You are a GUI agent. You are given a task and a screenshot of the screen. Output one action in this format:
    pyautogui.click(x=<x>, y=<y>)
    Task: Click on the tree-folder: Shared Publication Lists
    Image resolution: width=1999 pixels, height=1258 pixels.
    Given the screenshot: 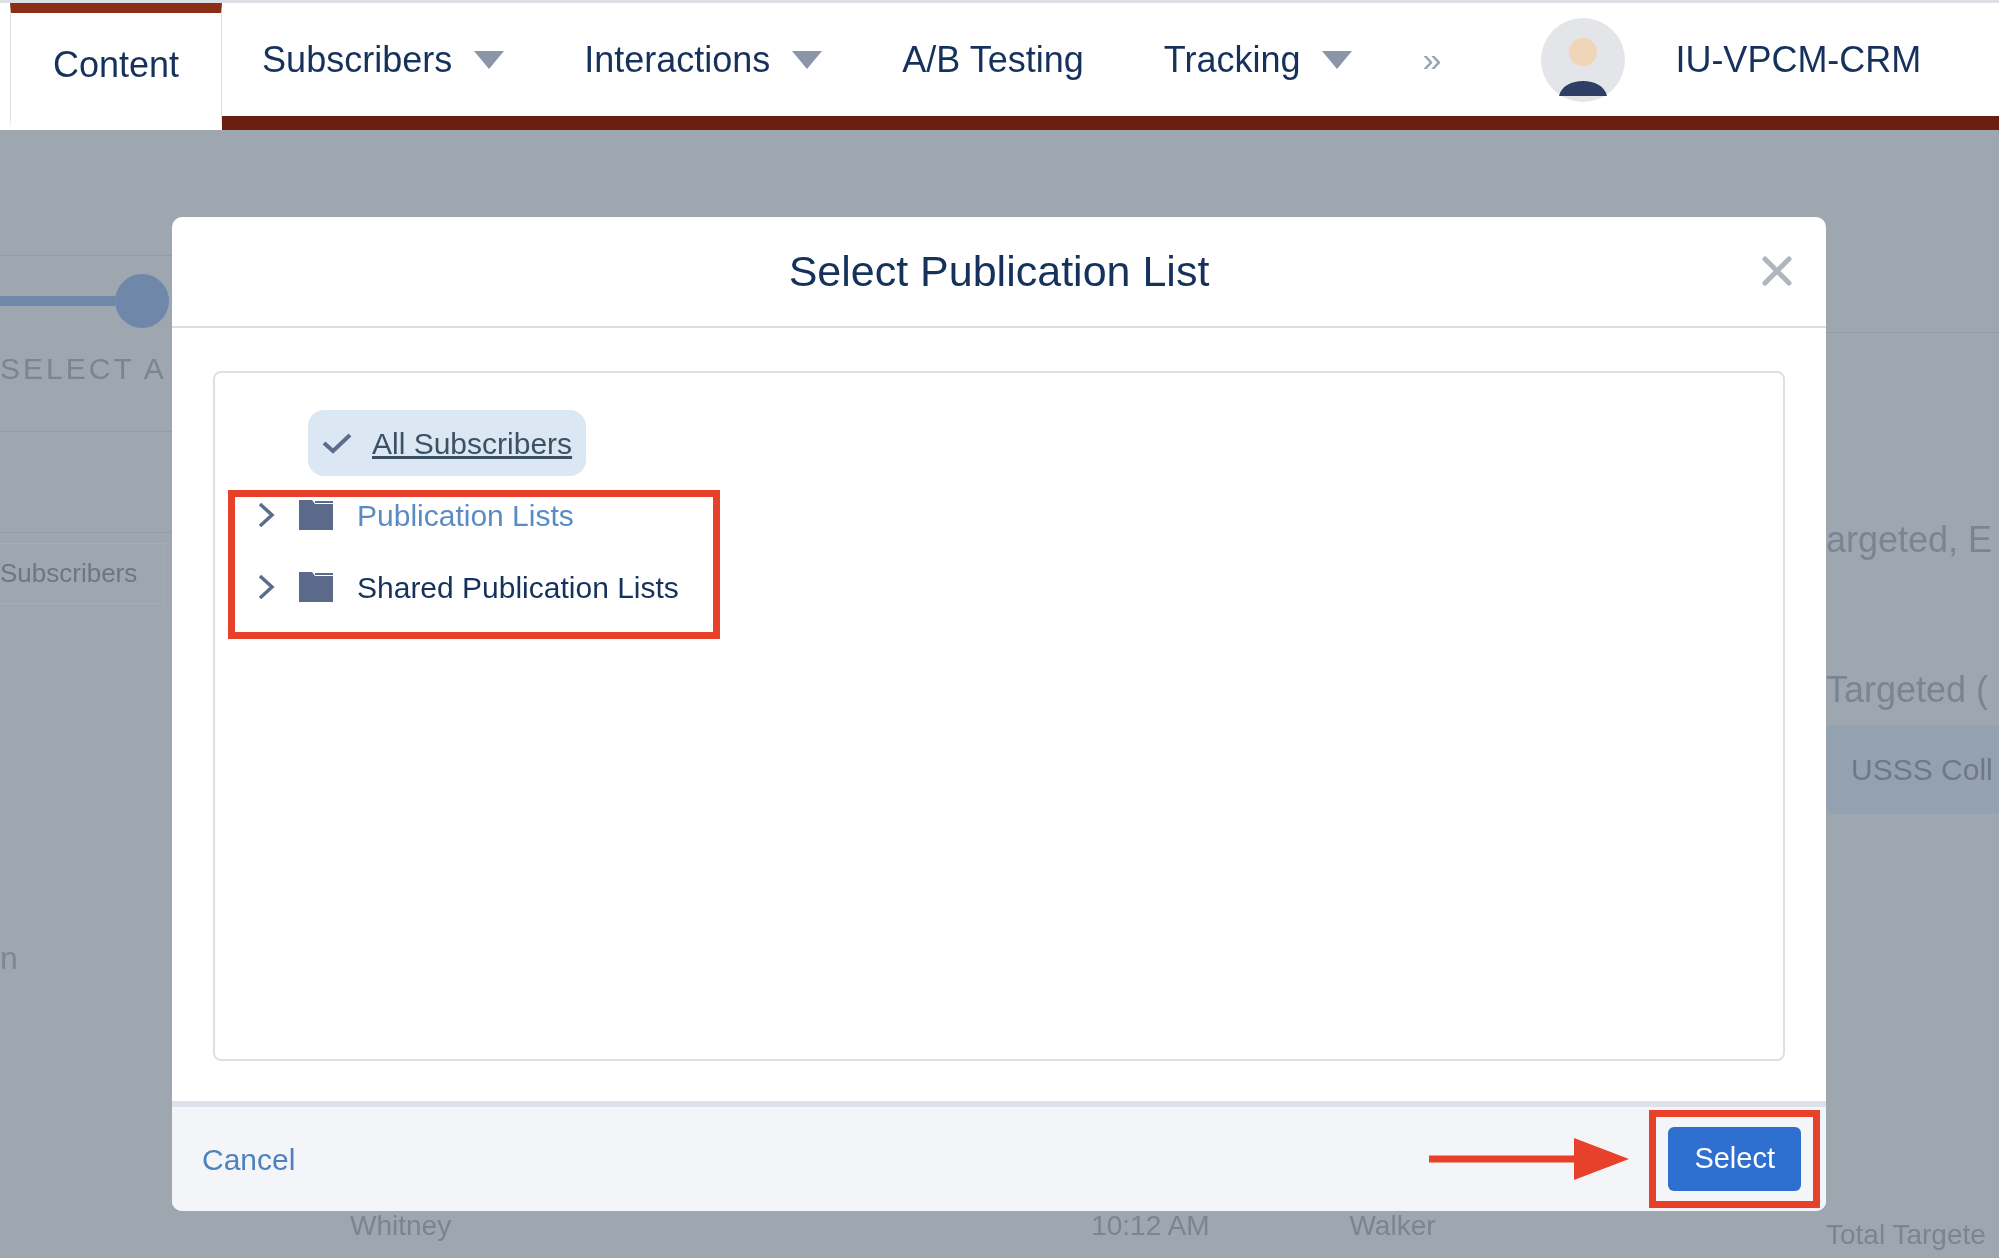 What is the action you would take?
    pyautogui.click(x=454, y=587)
    